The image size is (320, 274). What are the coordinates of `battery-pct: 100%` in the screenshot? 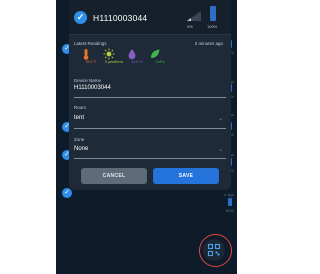 It's located at (212, 26).